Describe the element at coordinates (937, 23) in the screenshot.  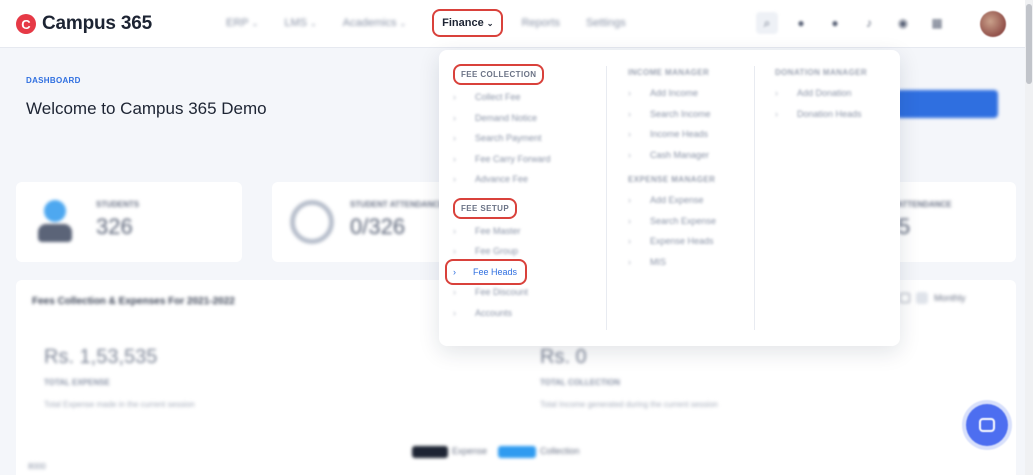
I see `apps-icon: ▦` at that location.